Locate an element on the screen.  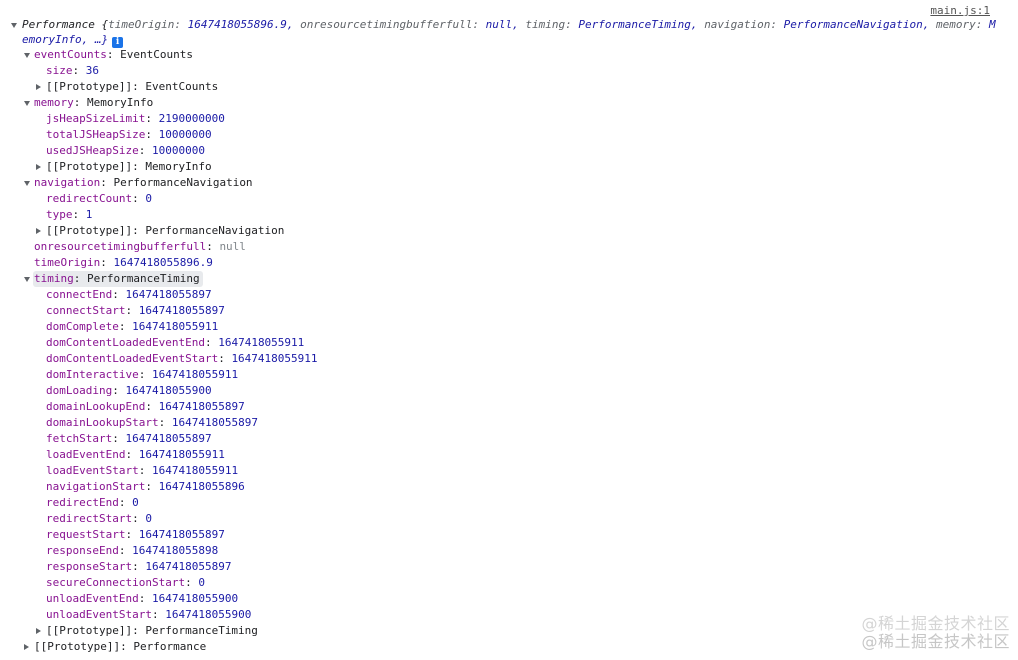
property-value: PerformanceTiming is located at coordinates (201, 630).